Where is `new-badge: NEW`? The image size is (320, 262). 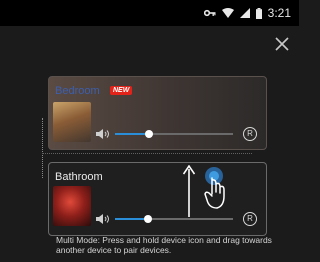
new-badge: NEW is located at coordinates (121, 90).